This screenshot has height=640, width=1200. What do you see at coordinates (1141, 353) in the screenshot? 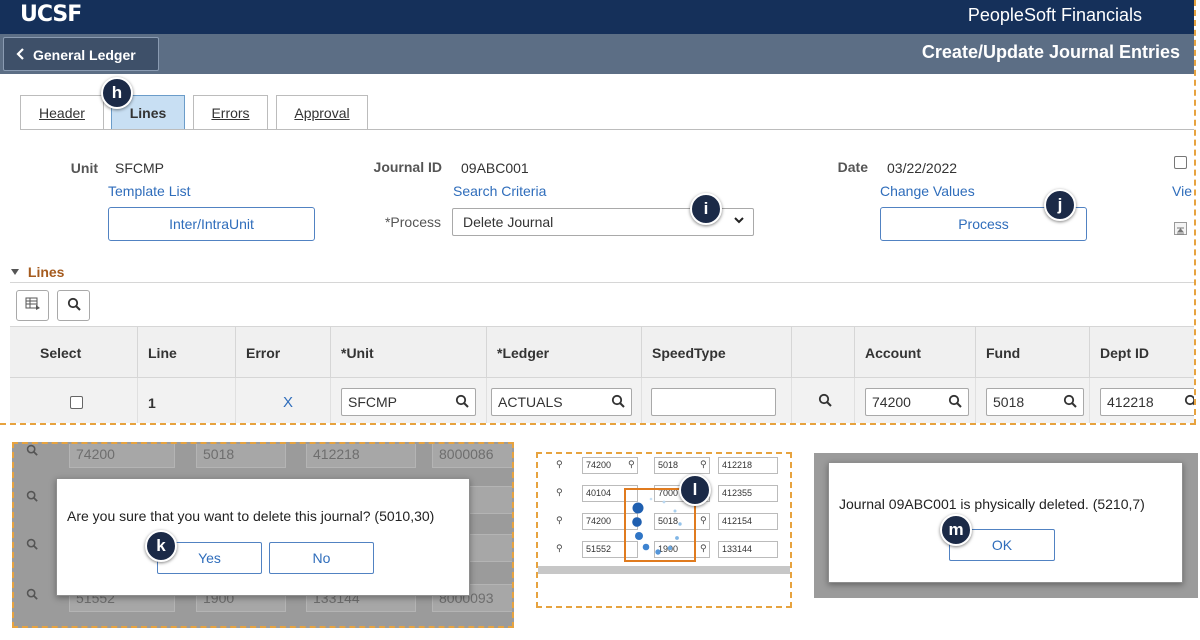
I see `col-dept-id: Dept ID` at bounding box center [1141, 353].